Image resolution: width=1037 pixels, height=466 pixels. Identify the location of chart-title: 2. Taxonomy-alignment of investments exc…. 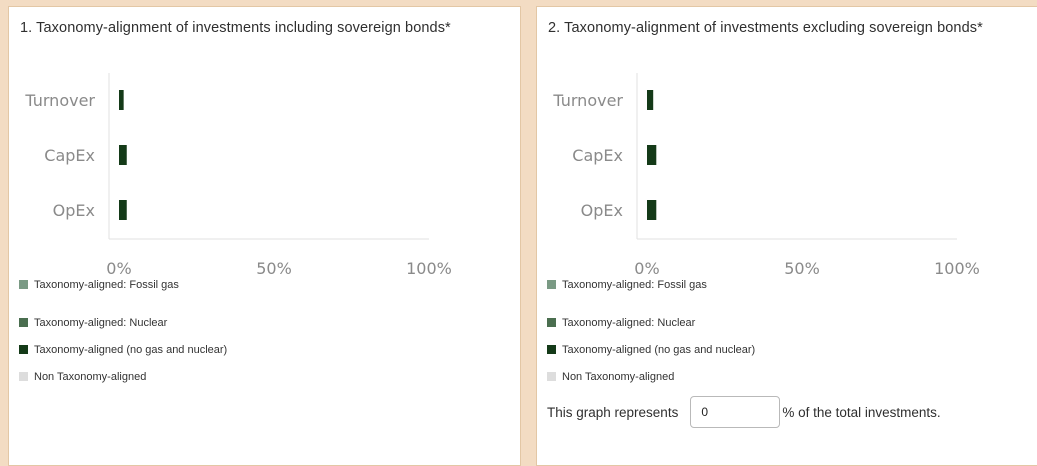
(765, 28).